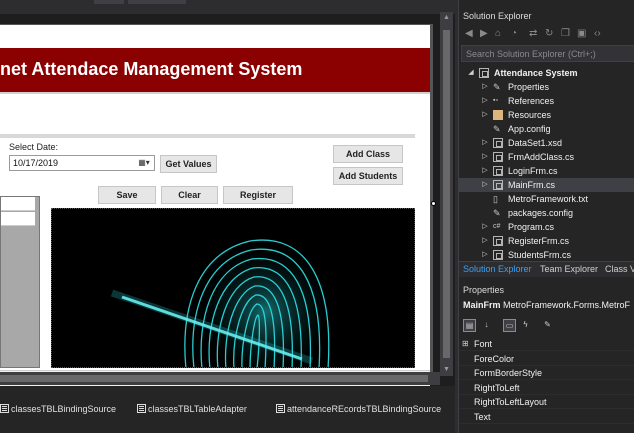 This screenshot has height=433, width=634. I want to click on date-picker: 10/17/2019 ▦▾, so click(82, 163).